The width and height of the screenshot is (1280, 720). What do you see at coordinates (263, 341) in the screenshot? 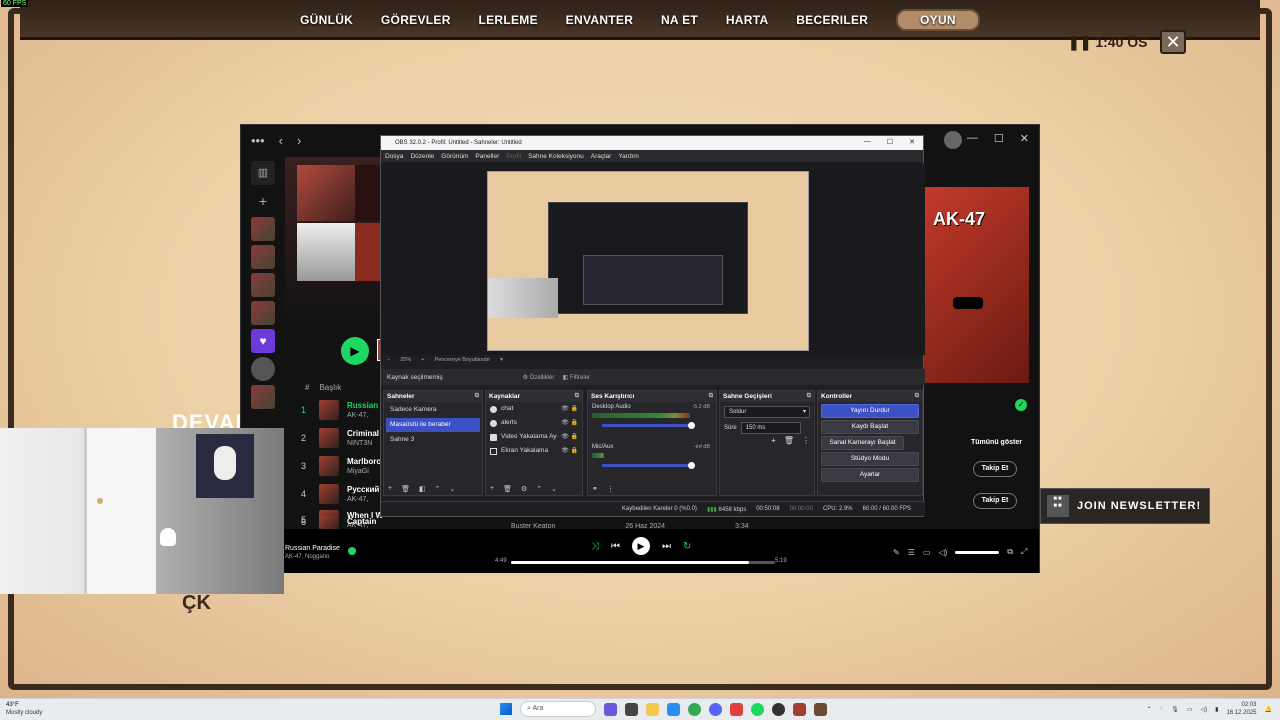
I see `liked-songs-heart-icon: ♥` at bounding box center [263, 341].